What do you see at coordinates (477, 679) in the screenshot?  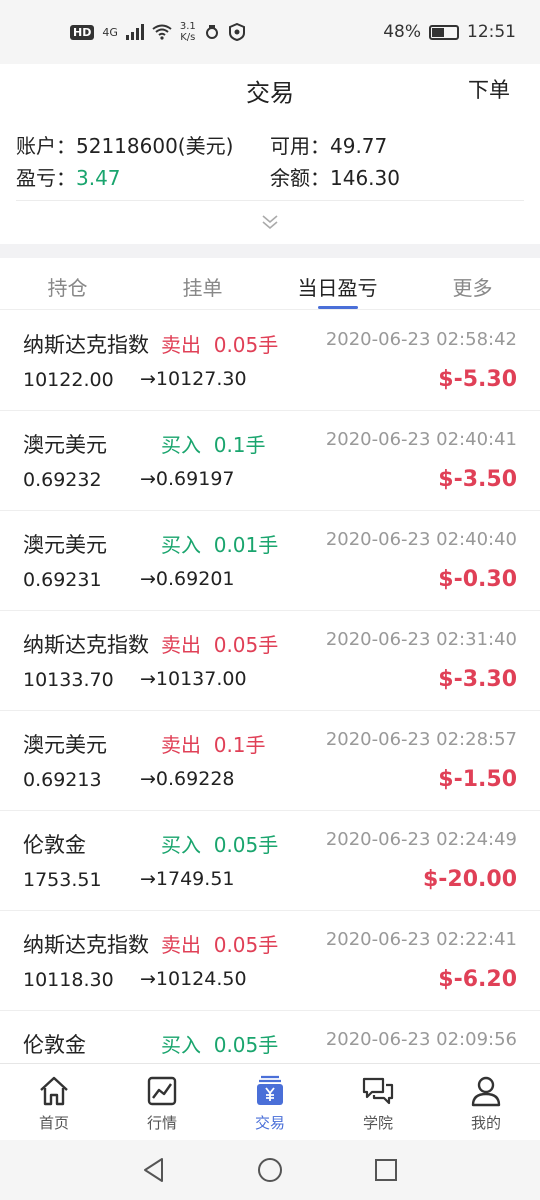 I see `trade-pnl: $-3.30` at bounding box center [477, 679].